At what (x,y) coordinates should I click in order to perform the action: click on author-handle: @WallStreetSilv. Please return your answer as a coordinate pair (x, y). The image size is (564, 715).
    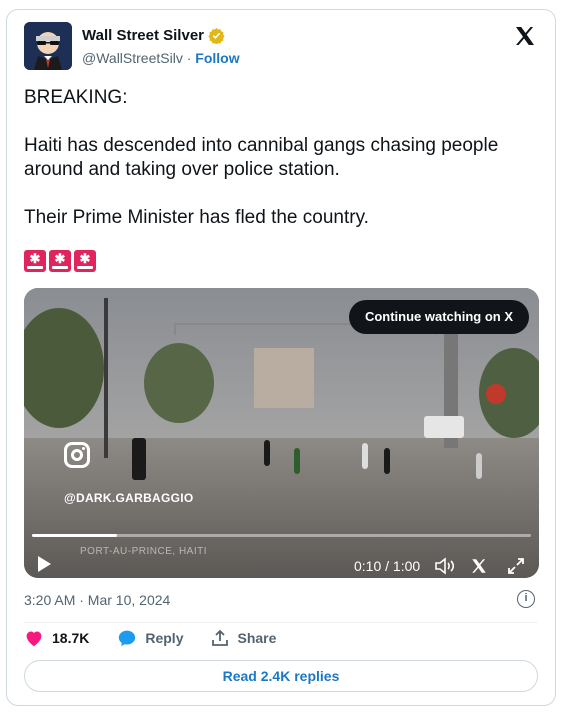
    Looking at the image, I should click on (132, 58).